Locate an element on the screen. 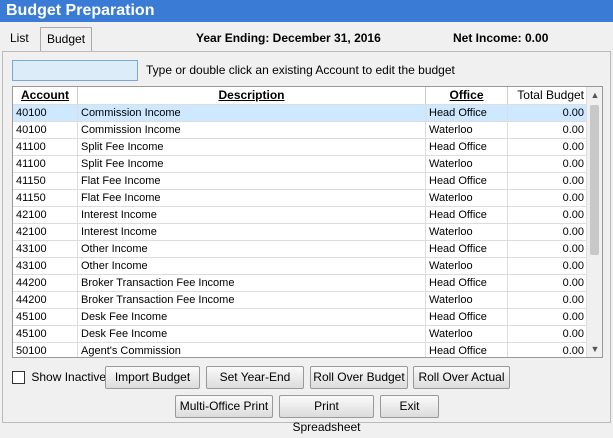  table-row: 41150 Flat Fee Income Waterloo 0.00 is located at coordinates (300, 198).